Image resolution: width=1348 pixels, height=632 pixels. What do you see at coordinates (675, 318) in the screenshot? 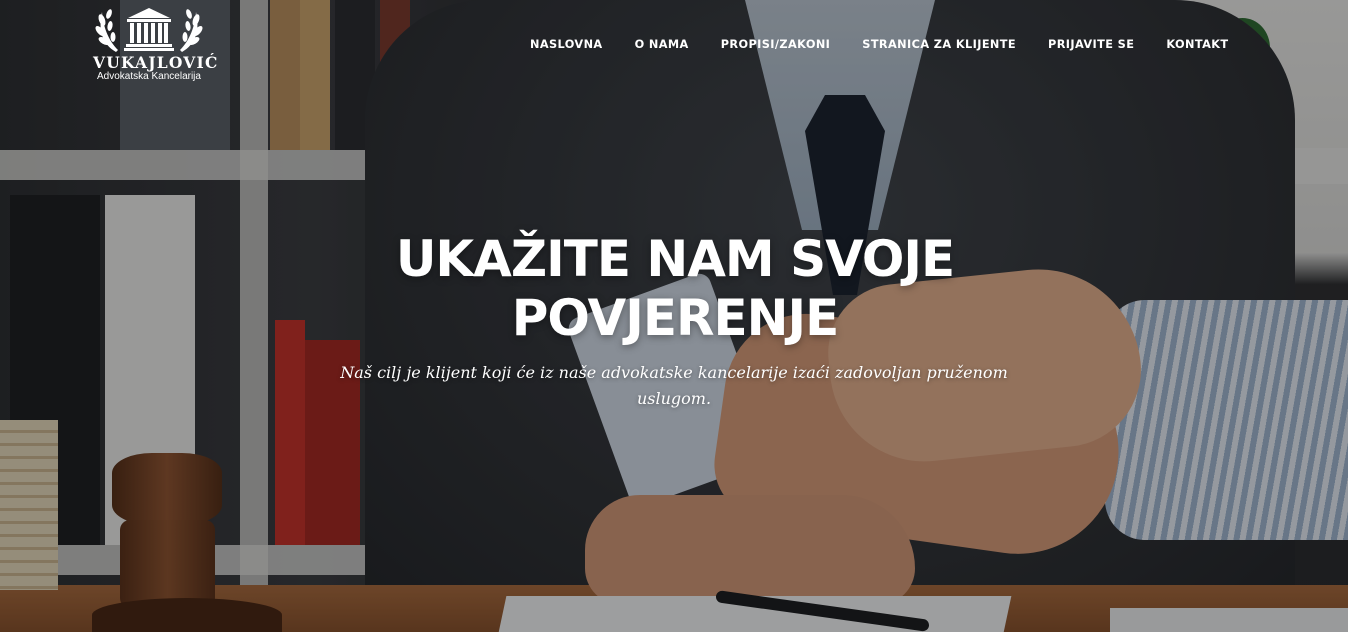
I see `hero-title-line-2: POVJERENJE` at bounding box center [675, 318].